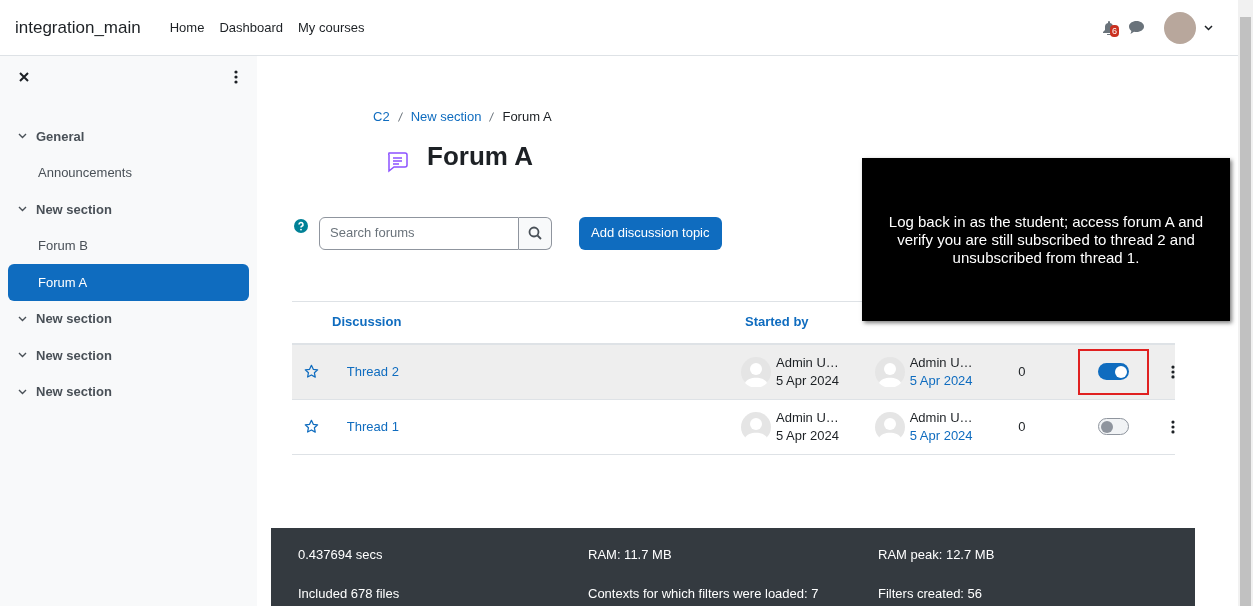 The width and height of the screenshot is (1253, 606). I want to click on close-icon, so click(24, 77).